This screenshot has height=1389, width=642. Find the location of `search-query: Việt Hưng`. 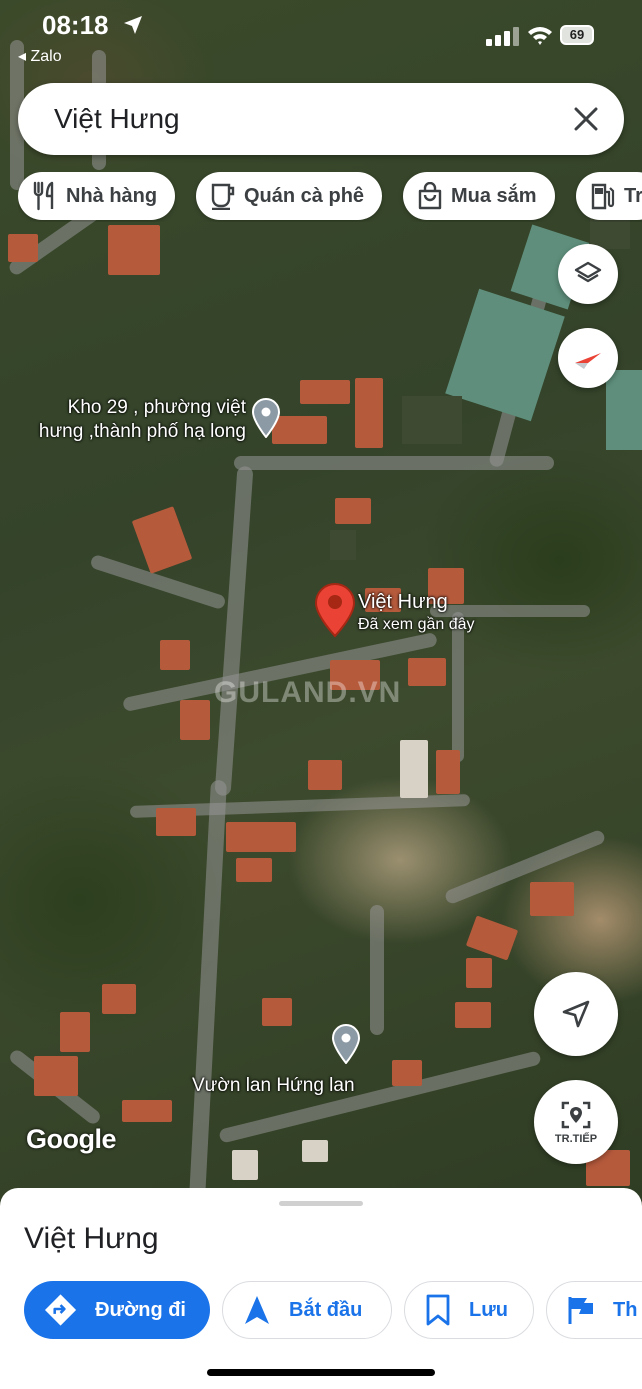

search-query: Việt Hưng is located at coordinates (117, 119).